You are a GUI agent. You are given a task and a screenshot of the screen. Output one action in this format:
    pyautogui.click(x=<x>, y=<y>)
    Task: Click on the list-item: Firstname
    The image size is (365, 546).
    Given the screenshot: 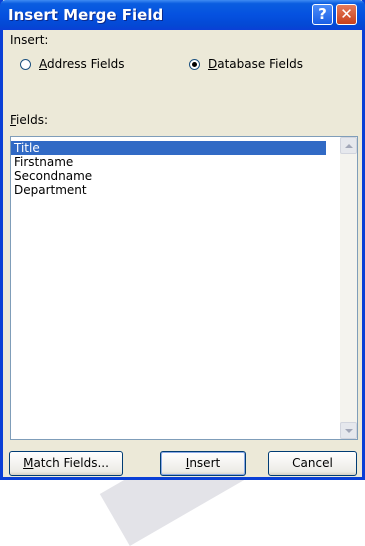 What is the action you would take?
    pyautogui.click(x=168, y=162)
    